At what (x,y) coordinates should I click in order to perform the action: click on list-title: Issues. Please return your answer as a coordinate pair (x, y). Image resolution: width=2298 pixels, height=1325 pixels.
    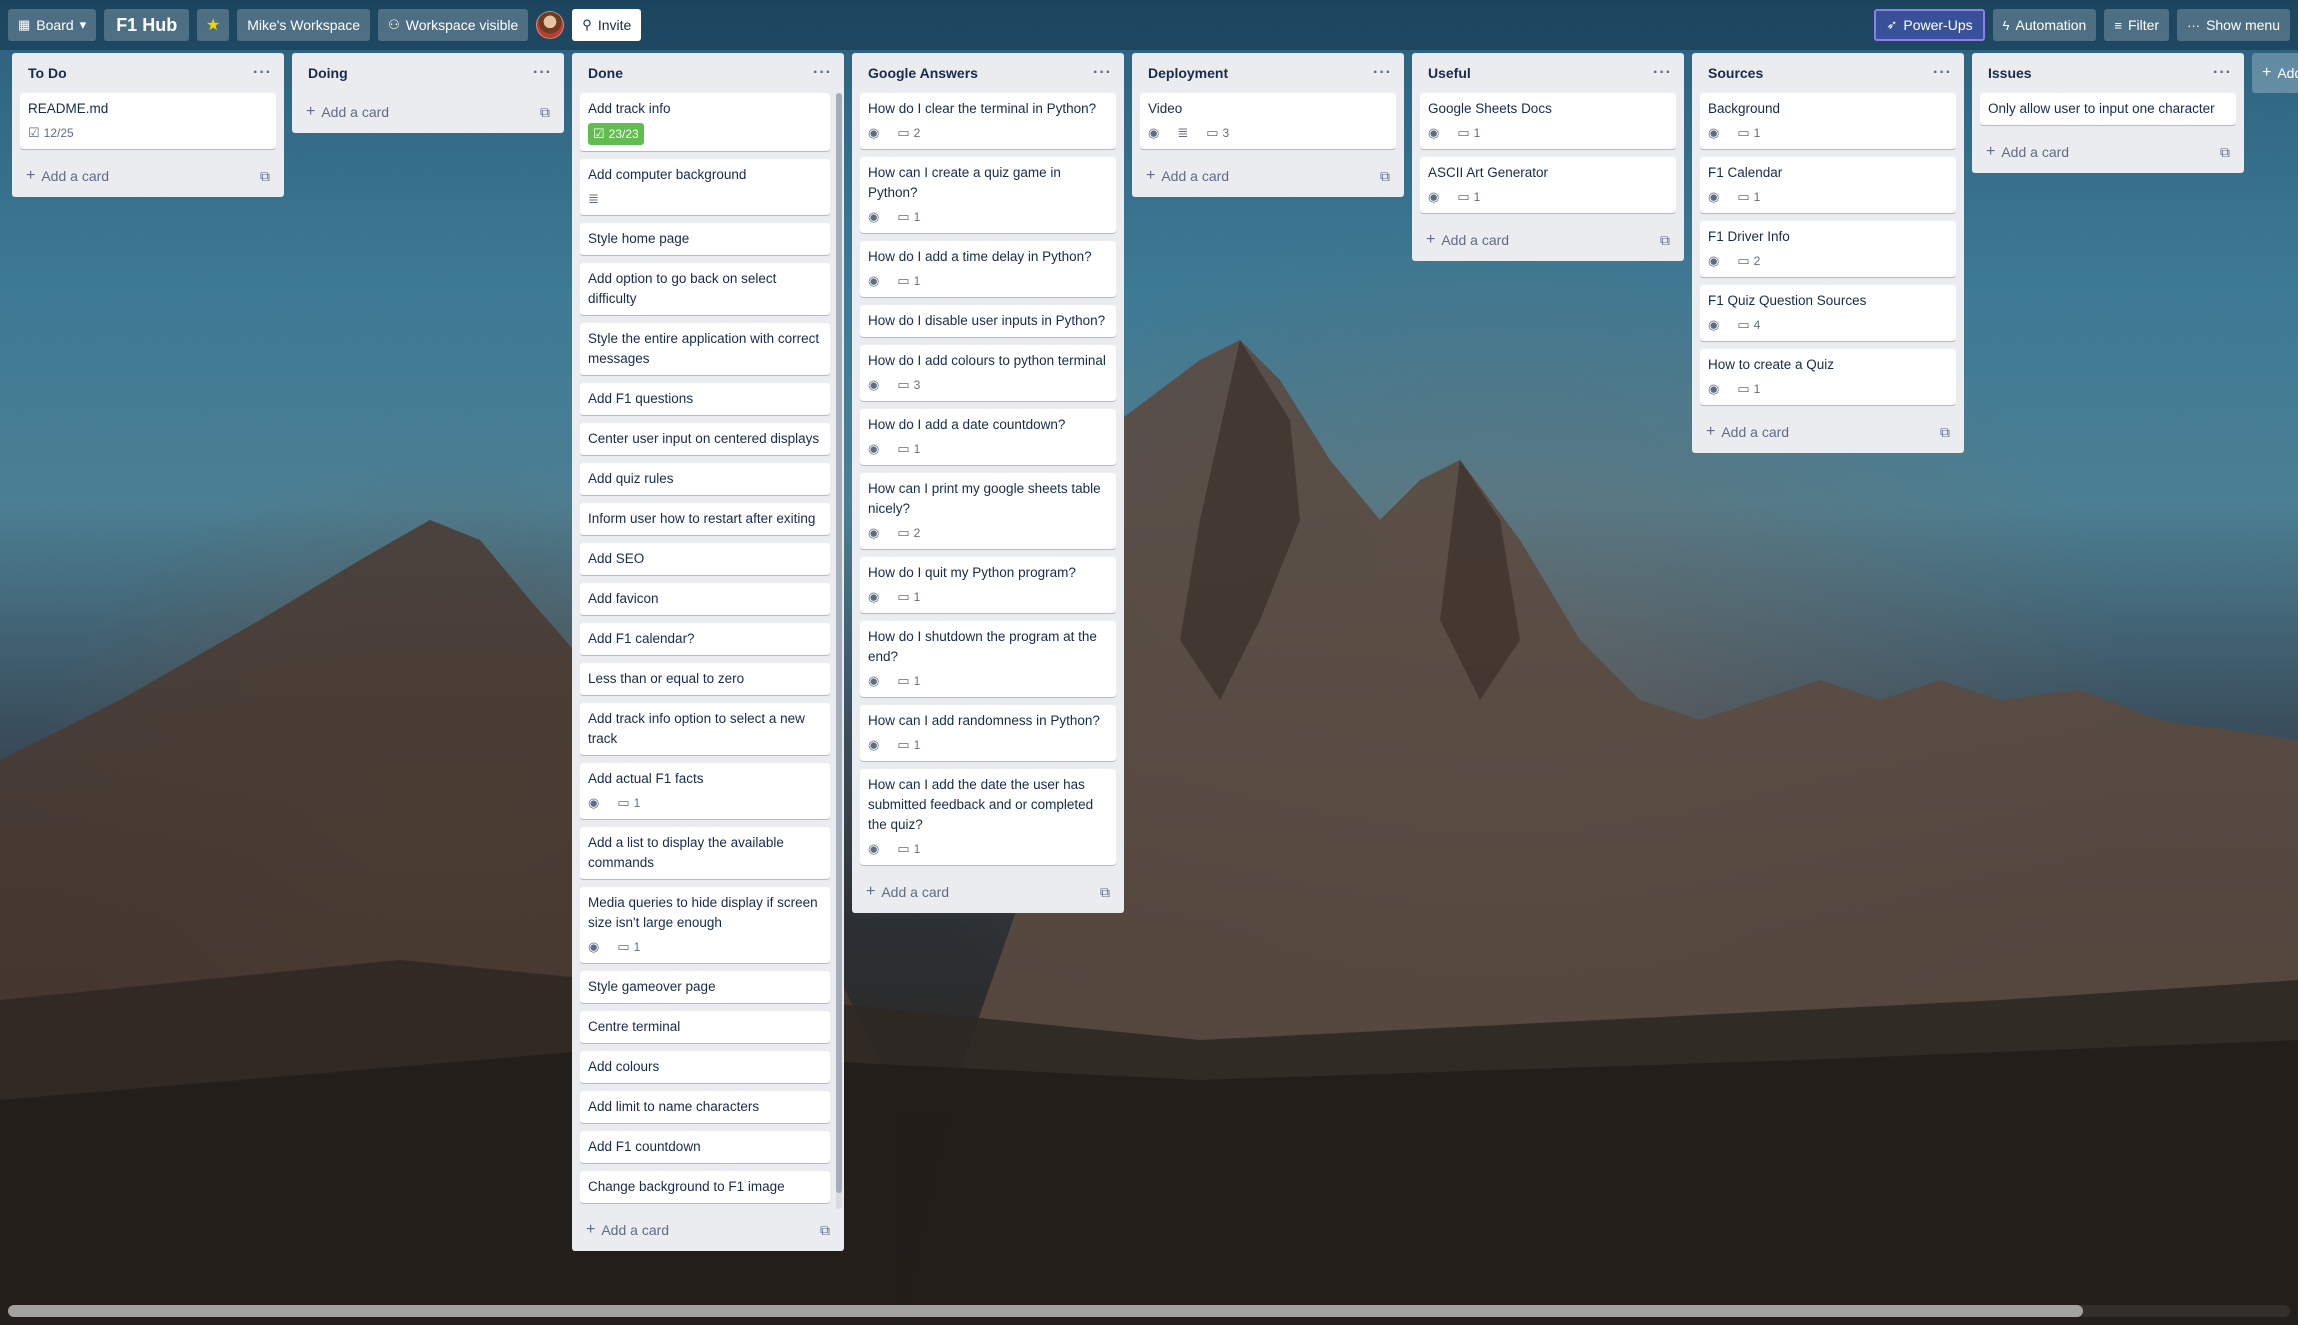
    Looking at the image, I should click on (2010, 73).